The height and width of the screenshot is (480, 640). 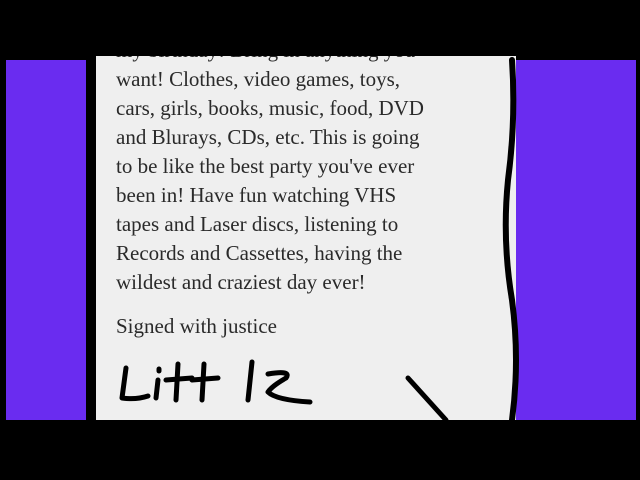 What do you see at coordinates (574, 240) in the screenshot?
I see `right-purple-panel` at bounding box center [574, 240].